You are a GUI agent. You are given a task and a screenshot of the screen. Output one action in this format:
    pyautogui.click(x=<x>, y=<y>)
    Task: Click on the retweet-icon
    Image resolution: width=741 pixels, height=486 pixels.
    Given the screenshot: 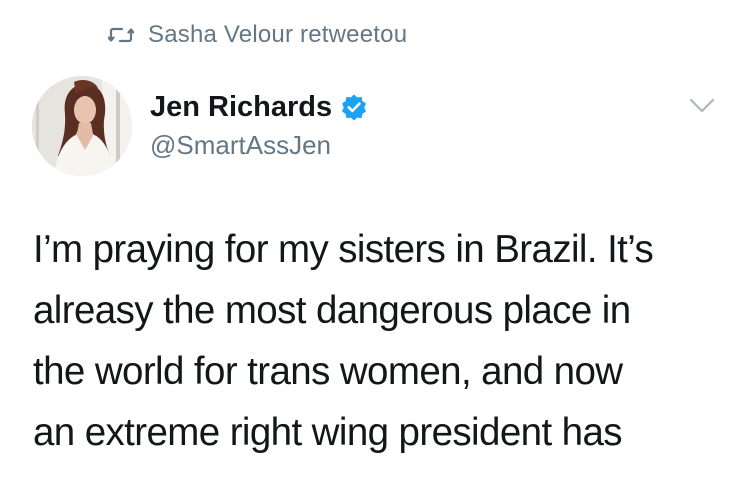 What is the action you would take?
    pyautogui.click(x=121, y=35)
    